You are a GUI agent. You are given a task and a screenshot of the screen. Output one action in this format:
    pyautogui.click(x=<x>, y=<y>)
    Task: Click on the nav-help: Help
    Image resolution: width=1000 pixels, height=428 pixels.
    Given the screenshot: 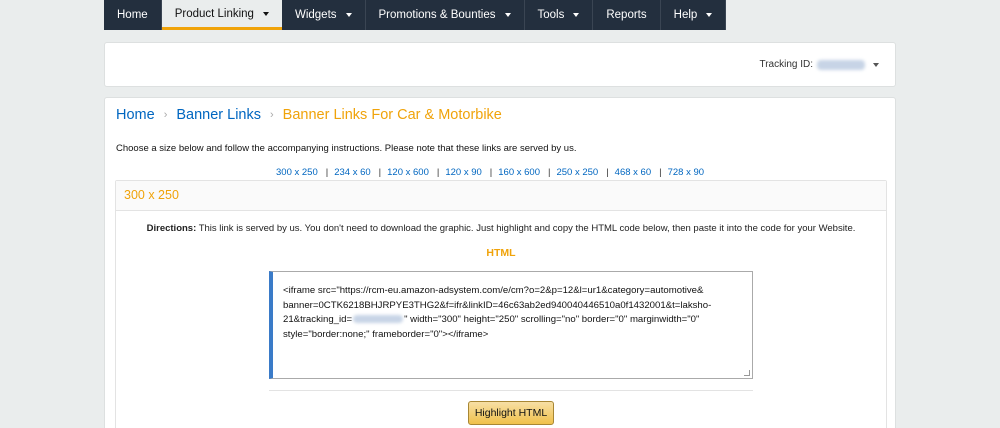 What is the action you would take?
    pyautogui.click(x=694, y=15)
    